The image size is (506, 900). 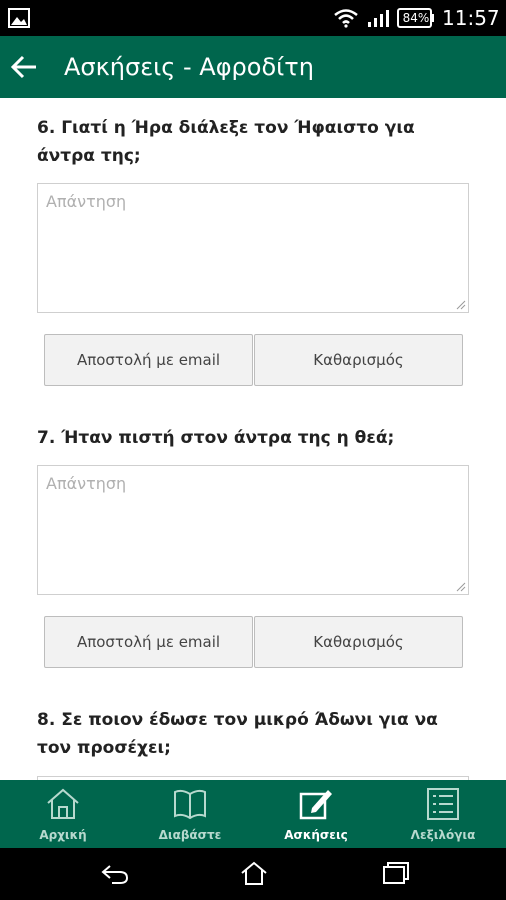 What do you see at coordinates (216, 438) in the screenshot?
I see `question-7-text: 7. Ήταν πιστή στον άντρα της η θεά;` at bounding box center [216, 438].